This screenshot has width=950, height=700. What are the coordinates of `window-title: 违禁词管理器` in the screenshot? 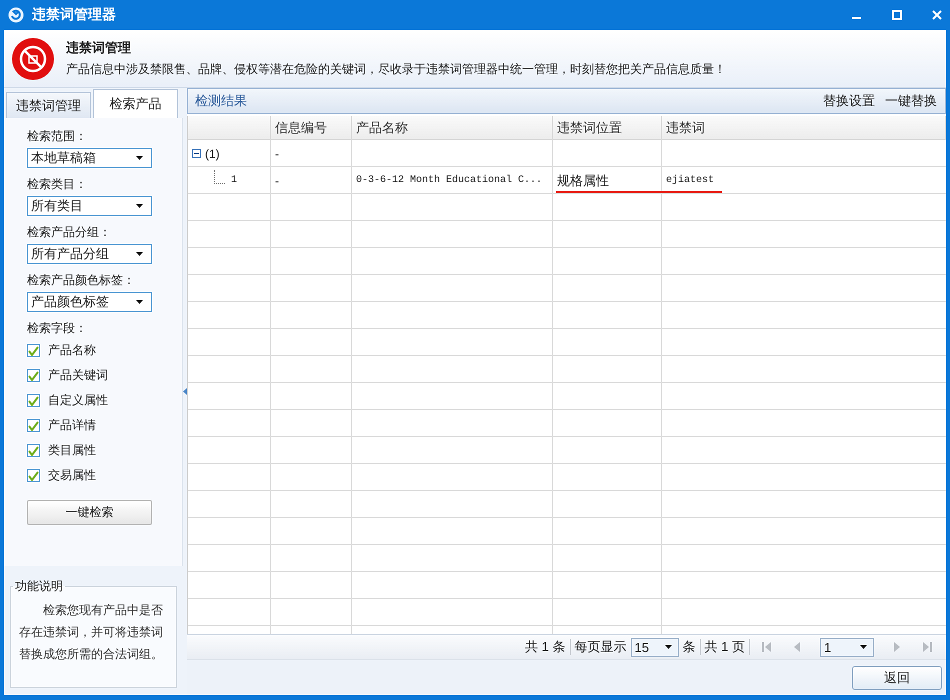 It's located at (74, 15).